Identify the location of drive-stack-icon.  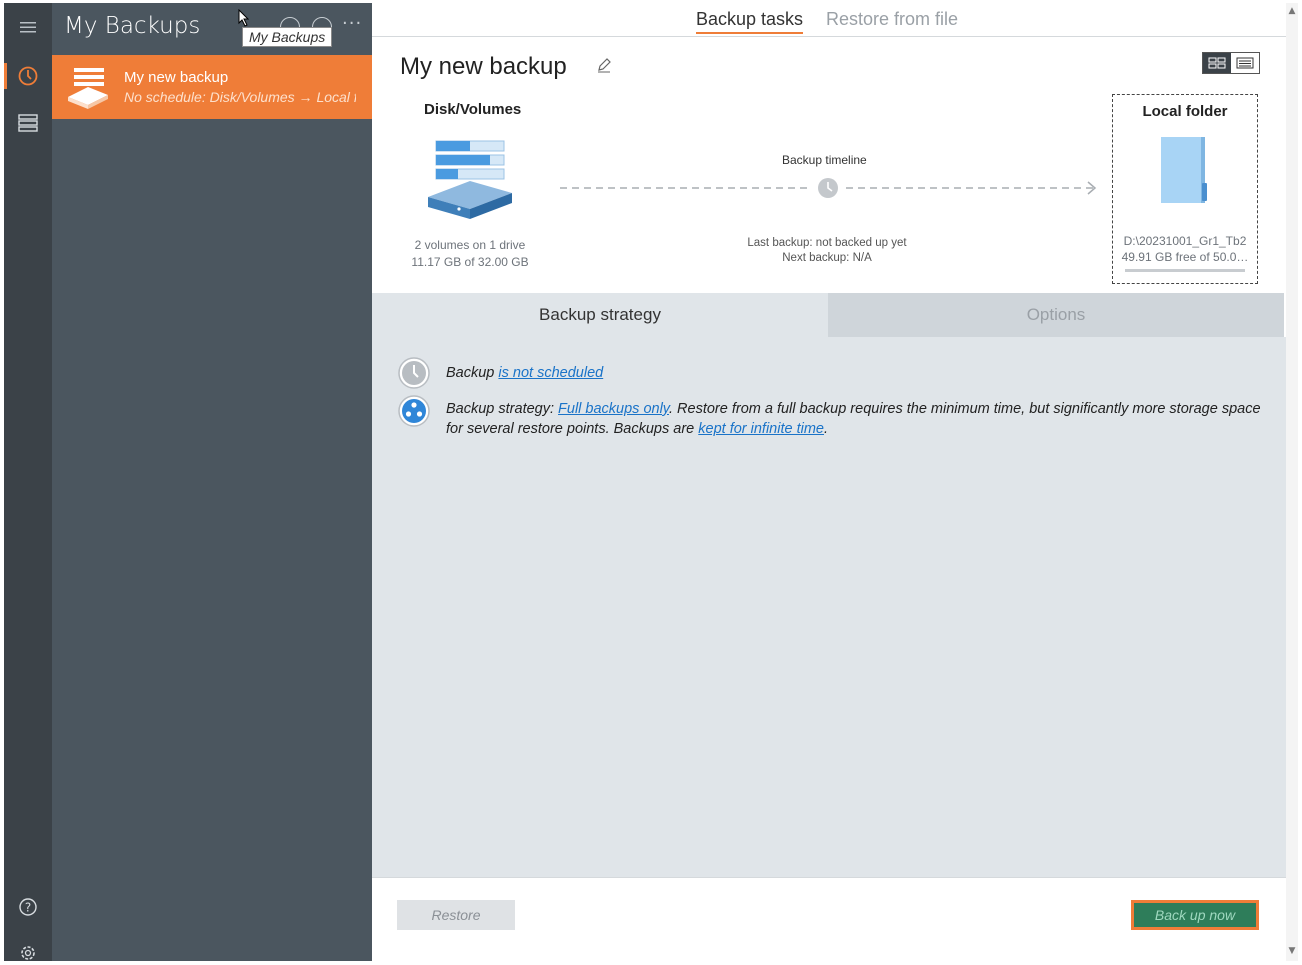
(28, 123).